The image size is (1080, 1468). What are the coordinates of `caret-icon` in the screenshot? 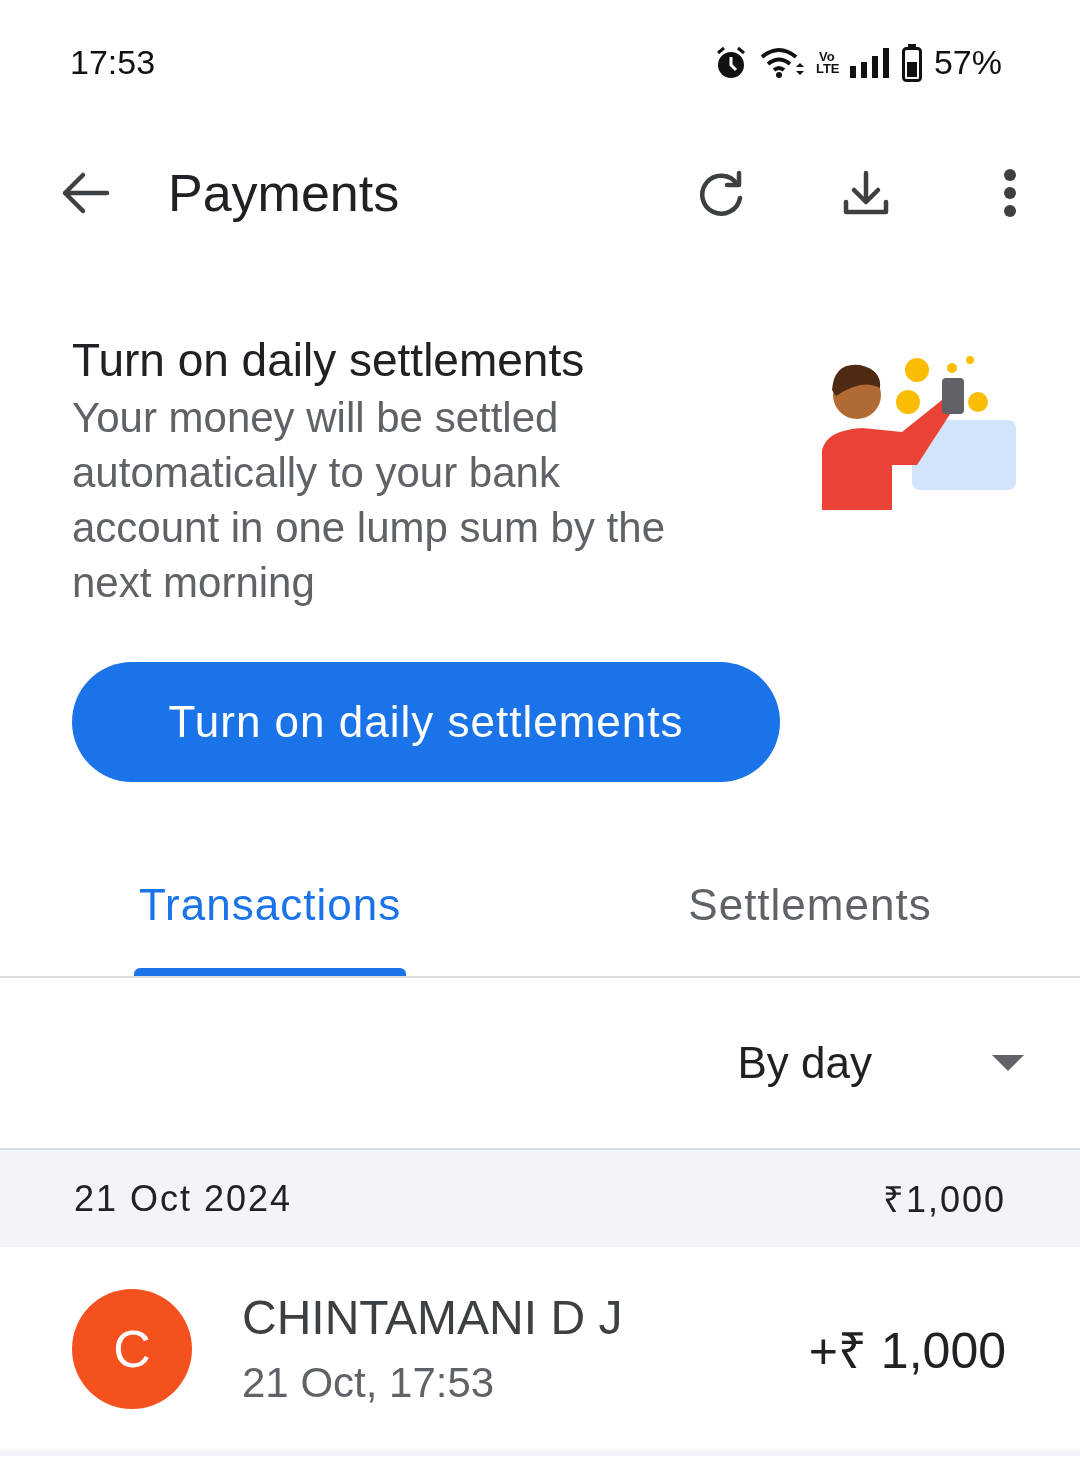 It's located at (1008, 1063).